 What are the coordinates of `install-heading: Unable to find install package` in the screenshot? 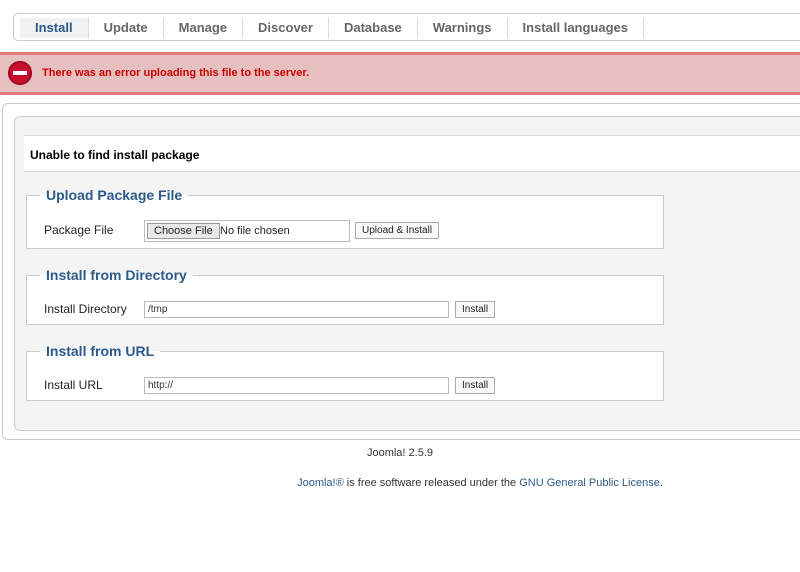 It's located at (412, 153).